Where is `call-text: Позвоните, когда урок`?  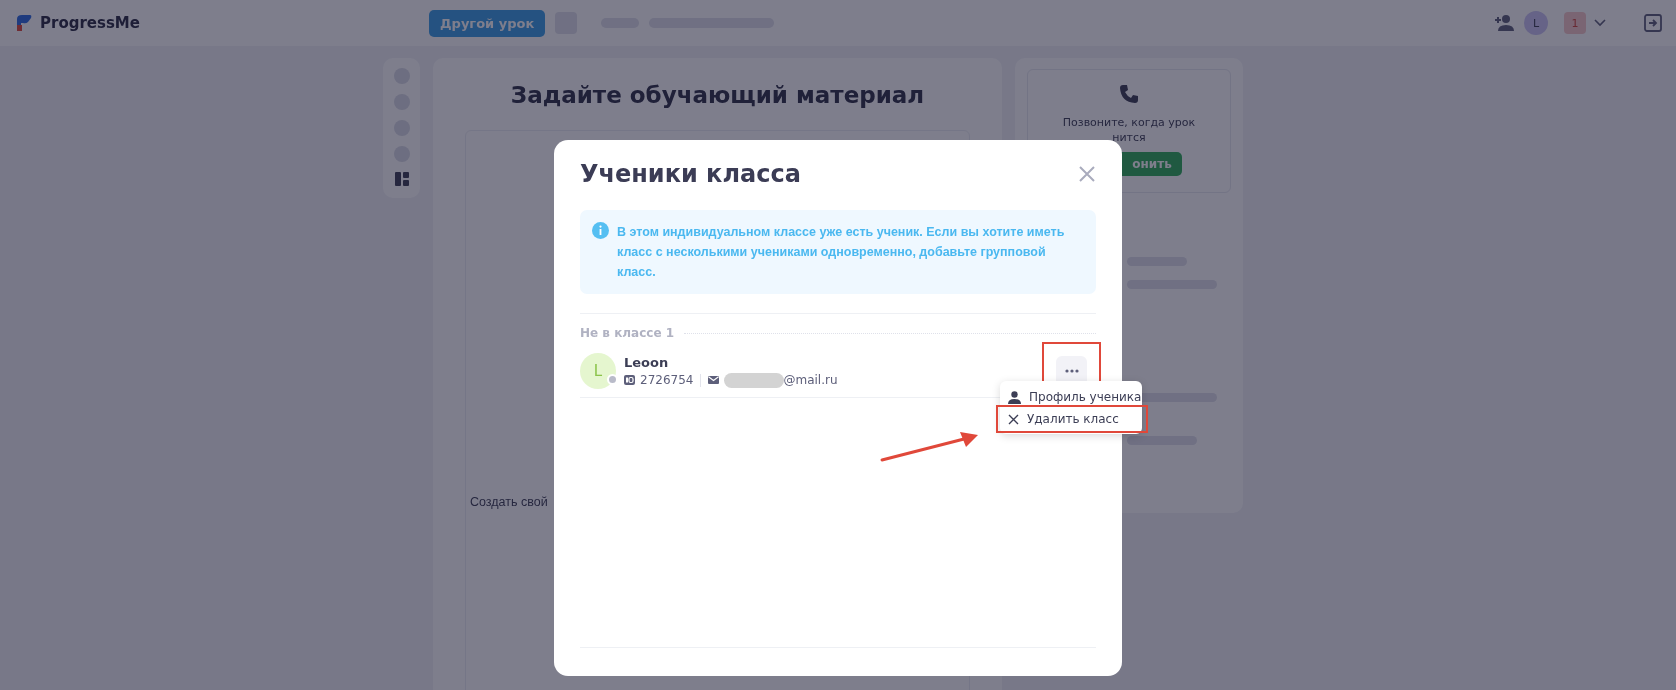
call-text: Позвоните, когда урок is located at coordinates (1129, 122).